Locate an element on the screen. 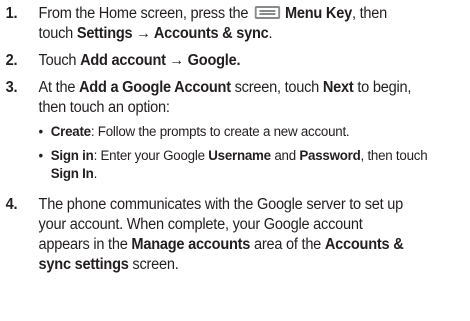  step-1-text: From the Home screen, press the is located at coordinates (143, 13).